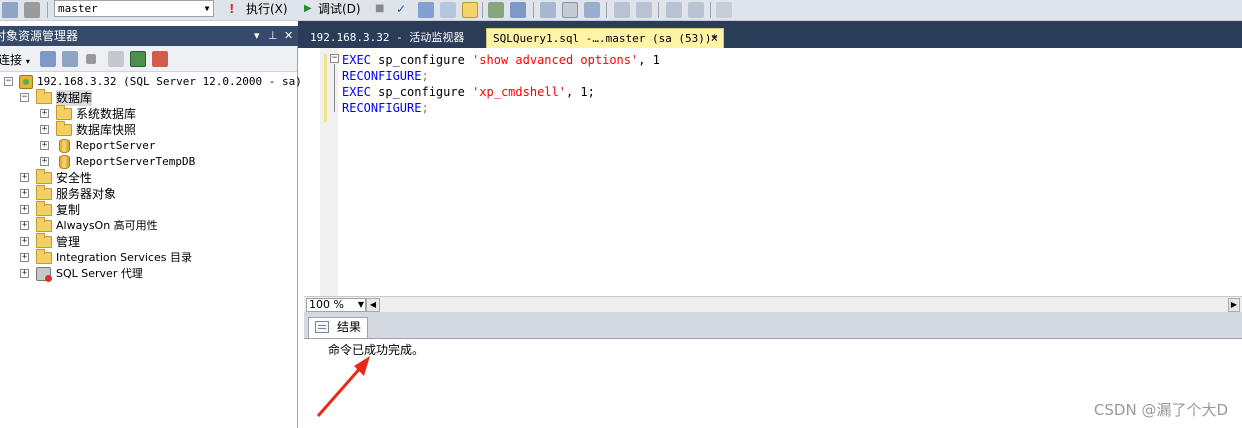  Describe the element at coordinates (336, 305) in the screenshot. I see `zoom-select: 100 % ▼` at that location.